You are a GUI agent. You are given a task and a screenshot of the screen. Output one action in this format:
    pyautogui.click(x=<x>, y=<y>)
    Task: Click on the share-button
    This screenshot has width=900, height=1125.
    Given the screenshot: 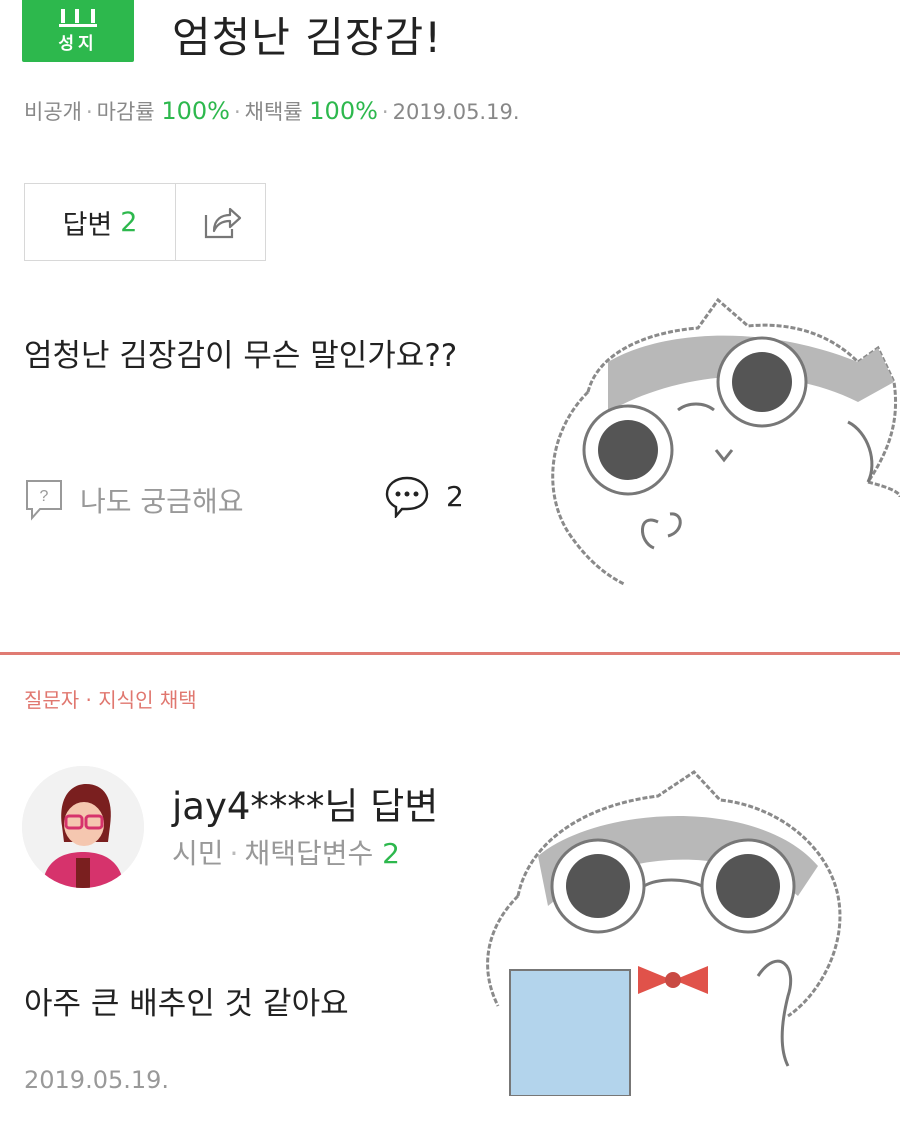 What is the action you would take?
    pyautogui.click(x=220, y=222)
    